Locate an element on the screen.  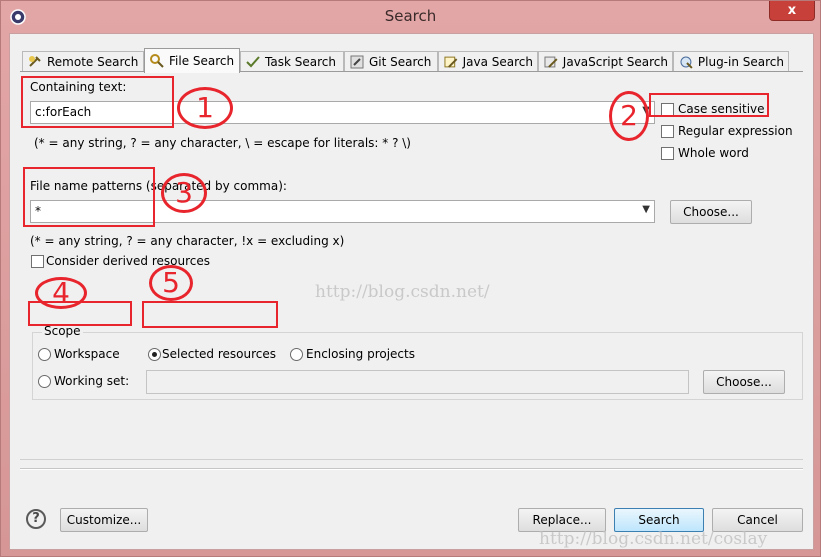
annotation-box-case-sensitive is located at coordinates (709, 105).